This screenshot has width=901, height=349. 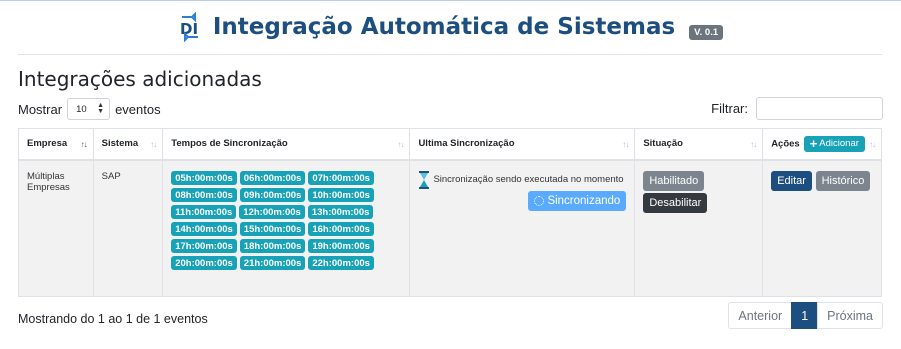 I want to click on sync-time-badge: 14h:00m:00s, so click(x=204, y=228).